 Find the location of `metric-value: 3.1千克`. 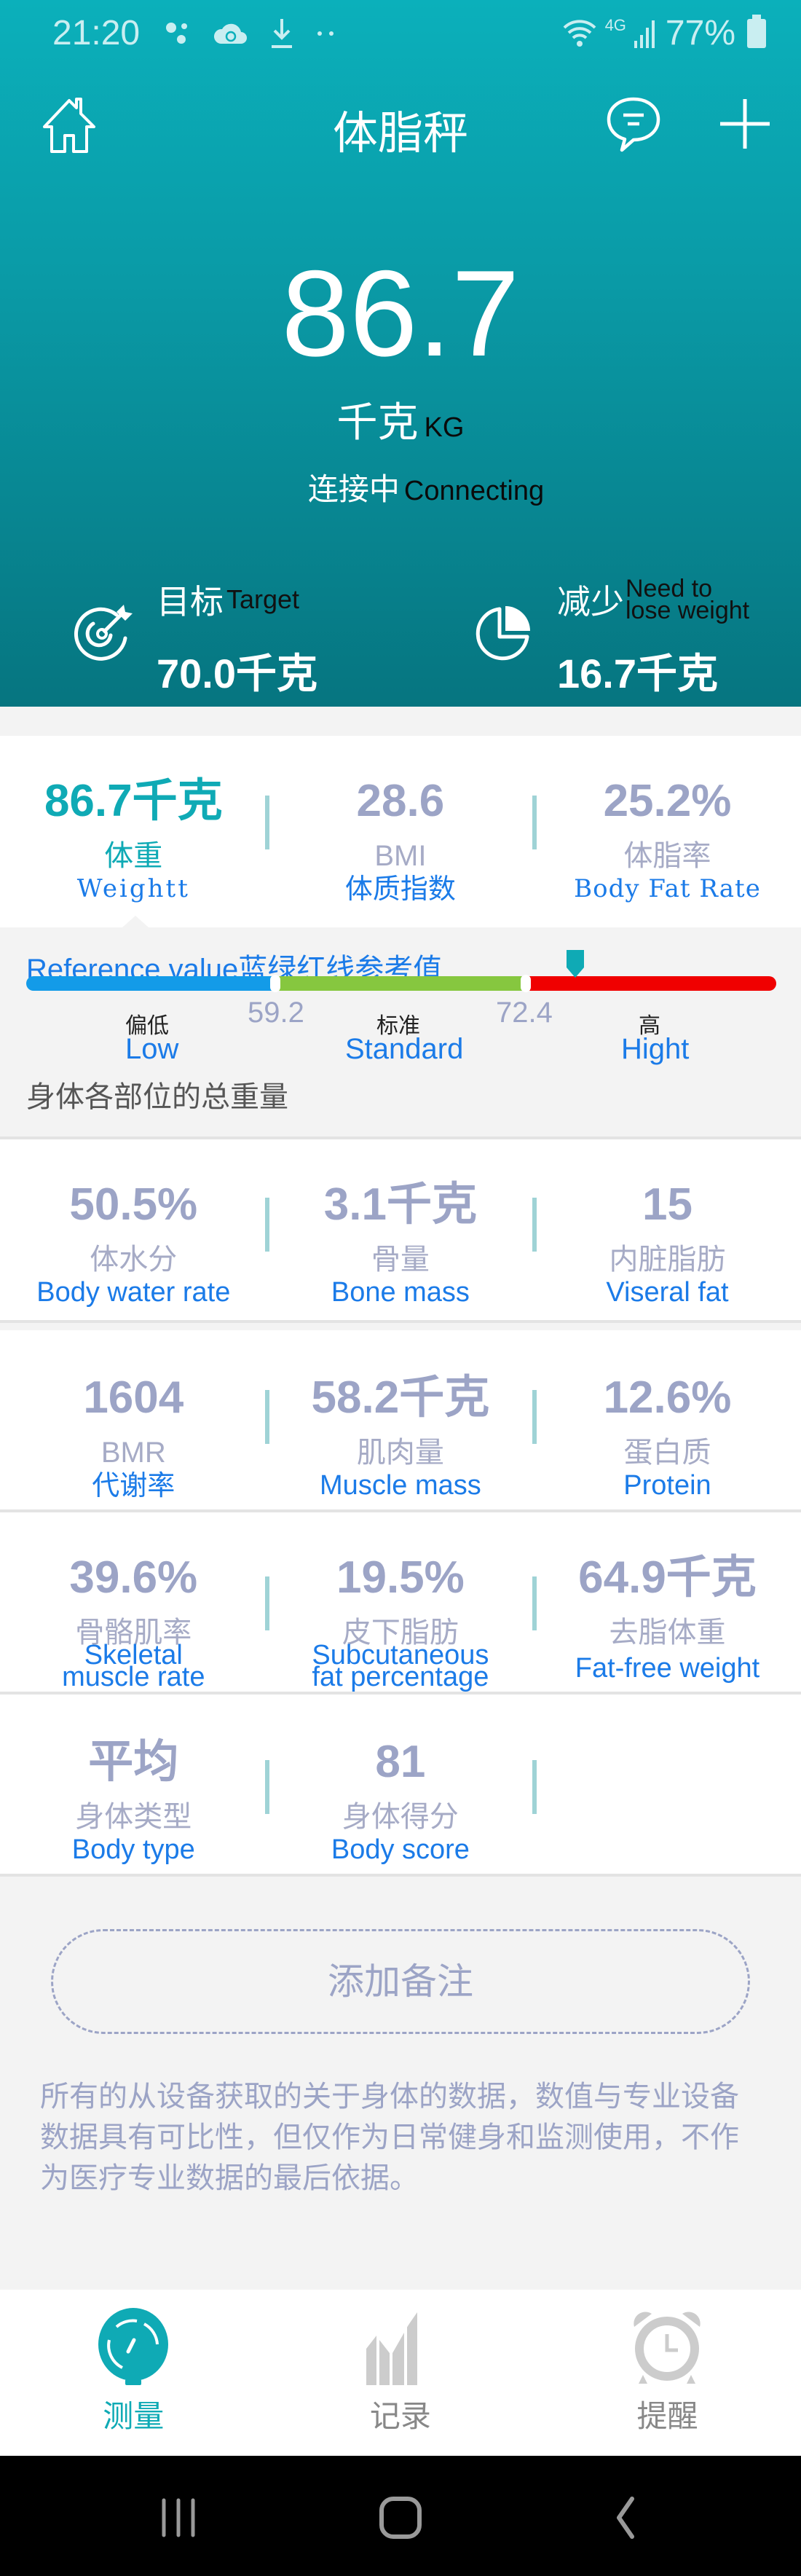

metric-value: 3.1千克 is located at coordinates (400, 1204).